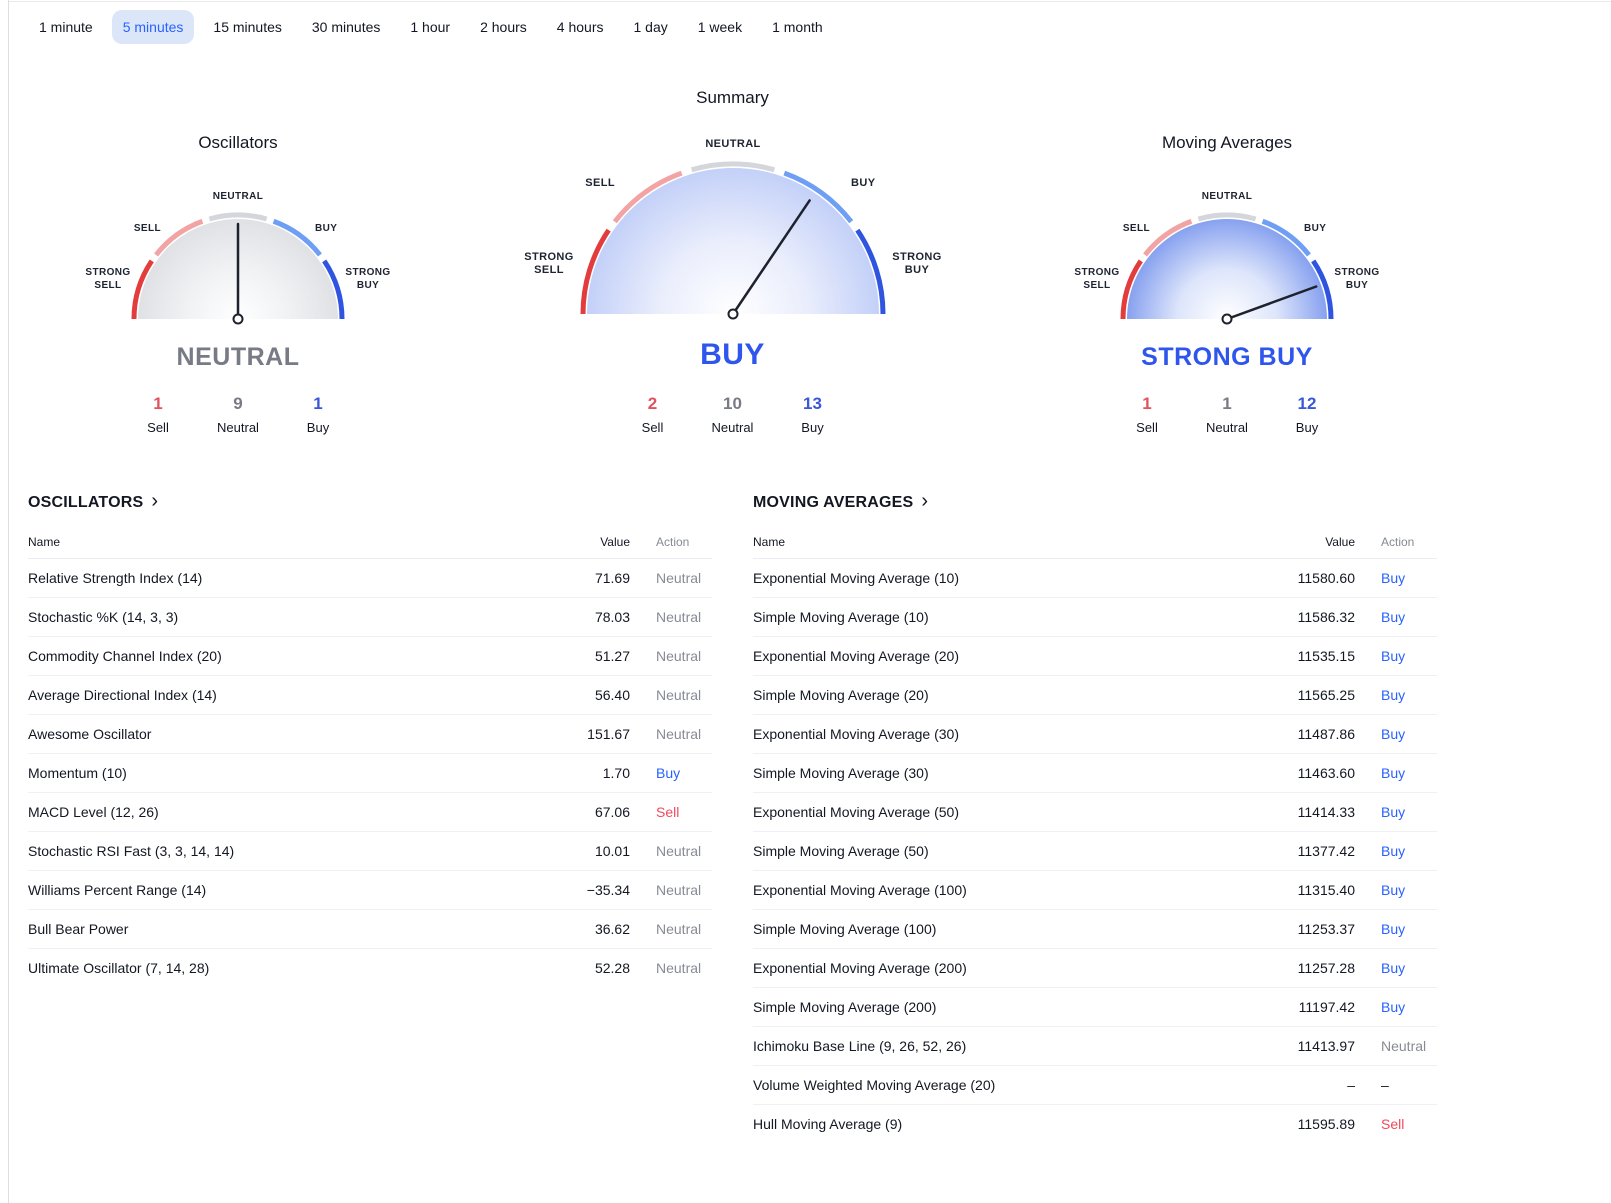 Image resolution: width=1611 pixels, height=1203 pixels. I want to click on gauge-status-oscillators: NEUTRAL, so click(238, 357).